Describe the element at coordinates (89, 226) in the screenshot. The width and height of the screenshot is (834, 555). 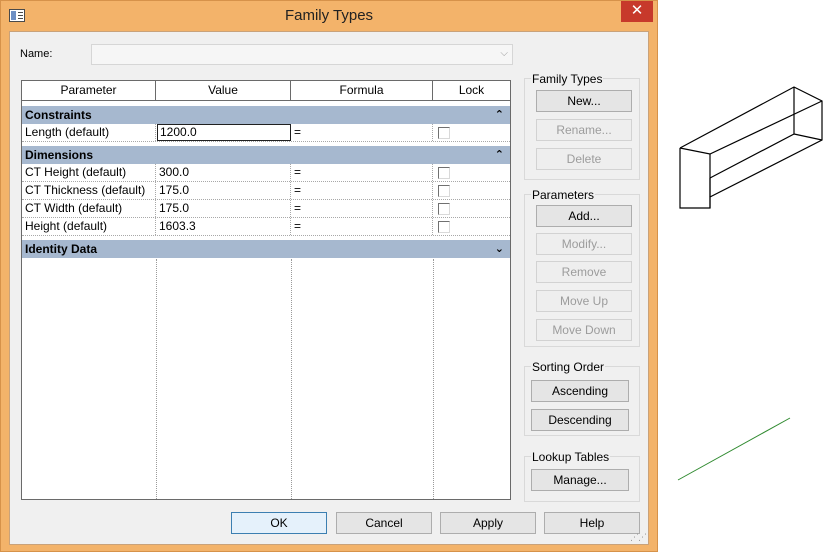
I see `parameter-name: Height (default)` at that location.